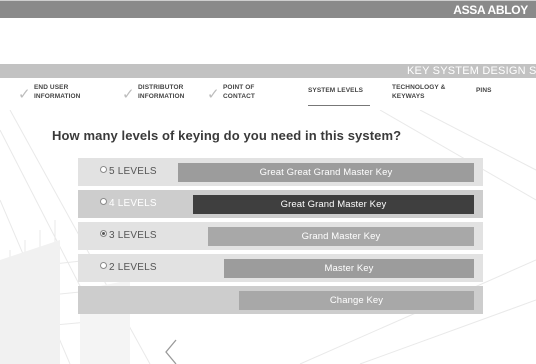  What do you see at coordinates (239, 92) in the screenshot?
I see `step-label: POINT OF CONTACT` at bounding box center [239, 92].